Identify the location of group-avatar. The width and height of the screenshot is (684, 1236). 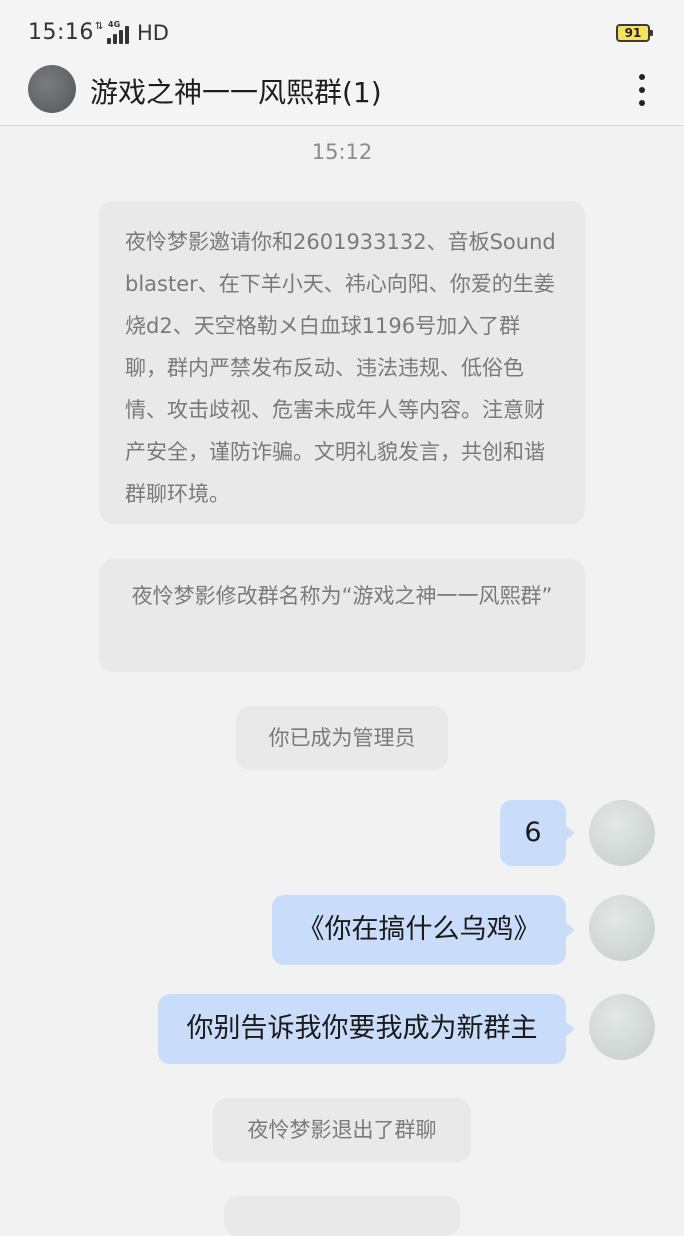
(52, 89).